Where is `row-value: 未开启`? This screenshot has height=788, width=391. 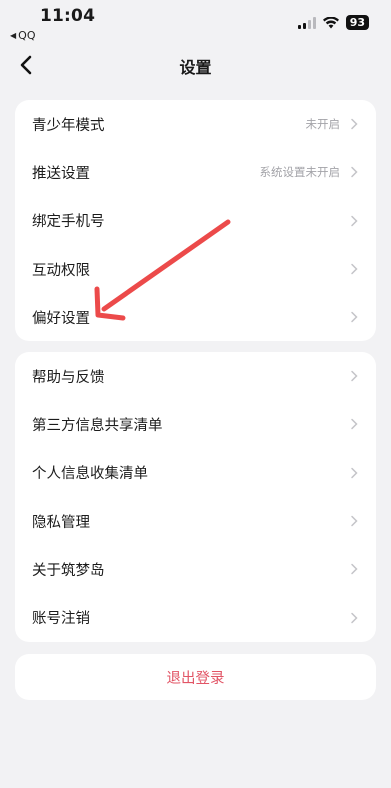 row-value: 未开启 is located at coordinates (323, 124).